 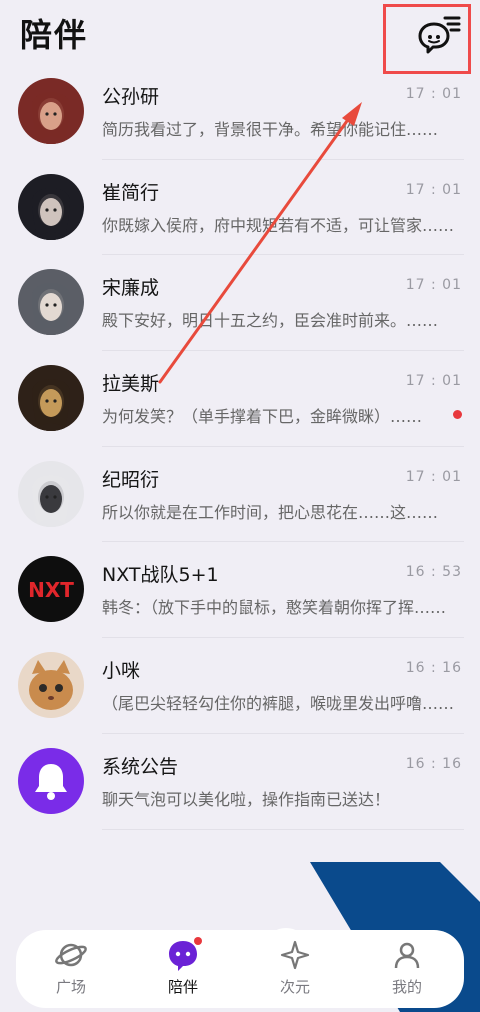 I want to click on planet-icon, so click(x=71, y=955).